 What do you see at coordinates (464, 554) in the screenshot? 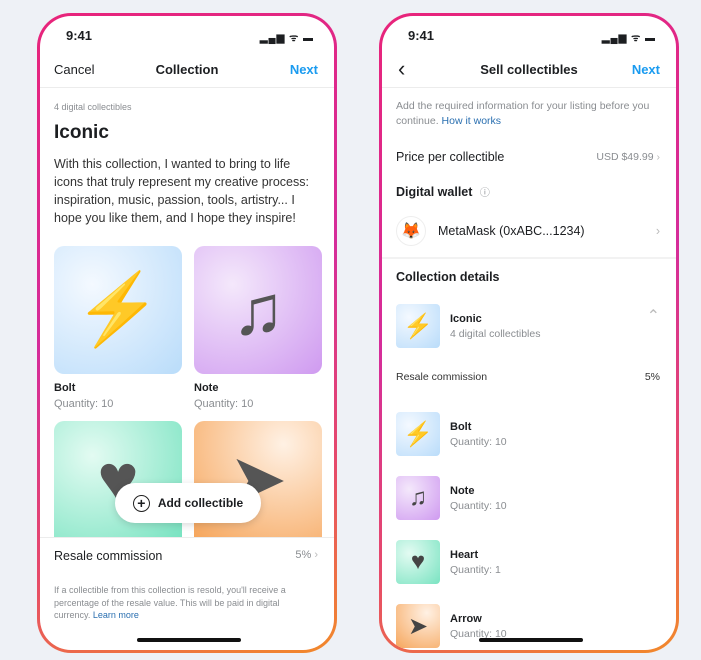
I see `item-name: Heart` at bounding box center [464, 554].